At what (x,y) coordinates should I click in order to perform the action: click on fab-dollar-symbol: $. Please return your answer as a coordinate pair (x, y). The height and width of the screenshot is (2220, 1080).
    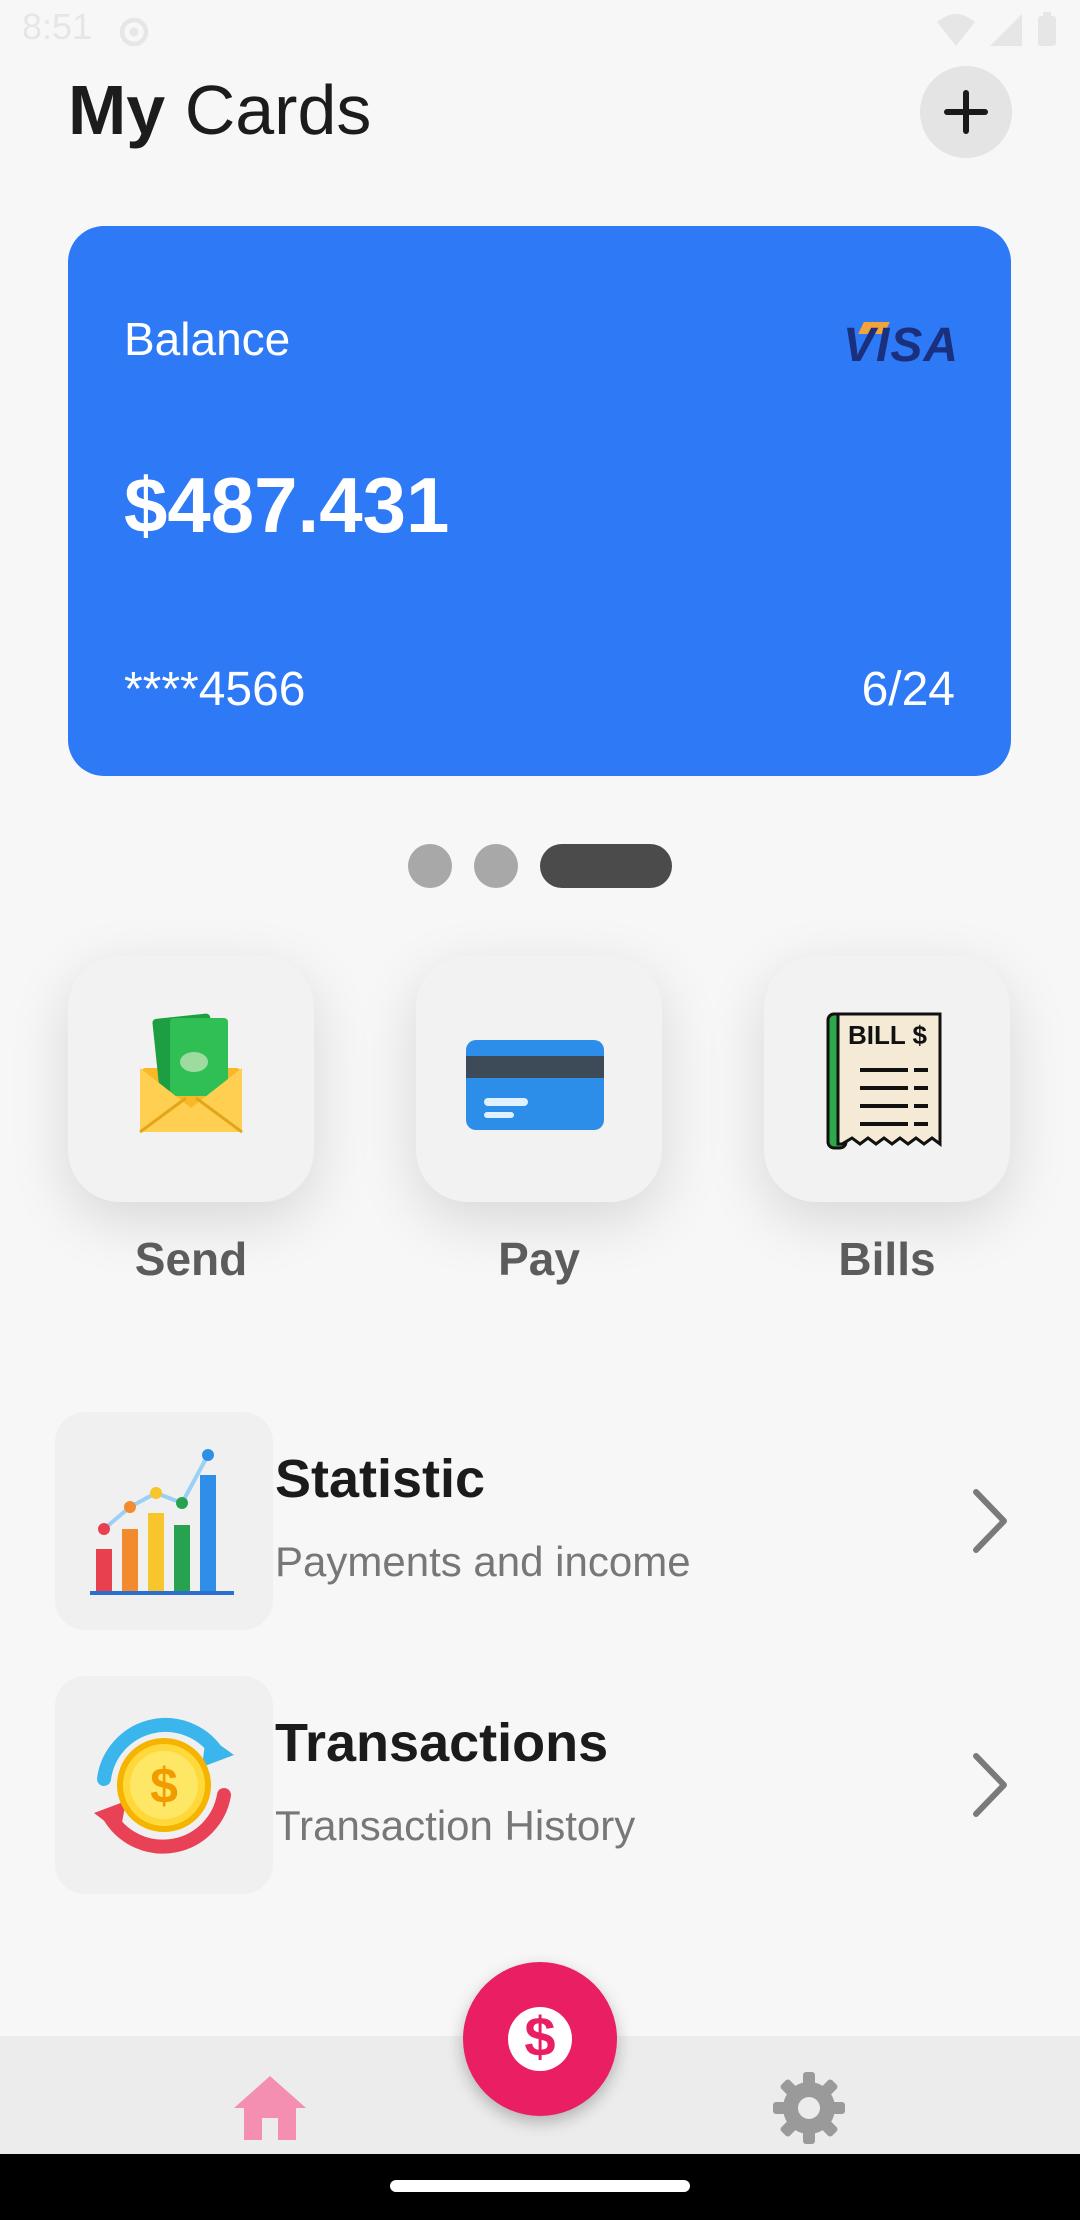
    Looking at the image, I should click on (540, 2036).